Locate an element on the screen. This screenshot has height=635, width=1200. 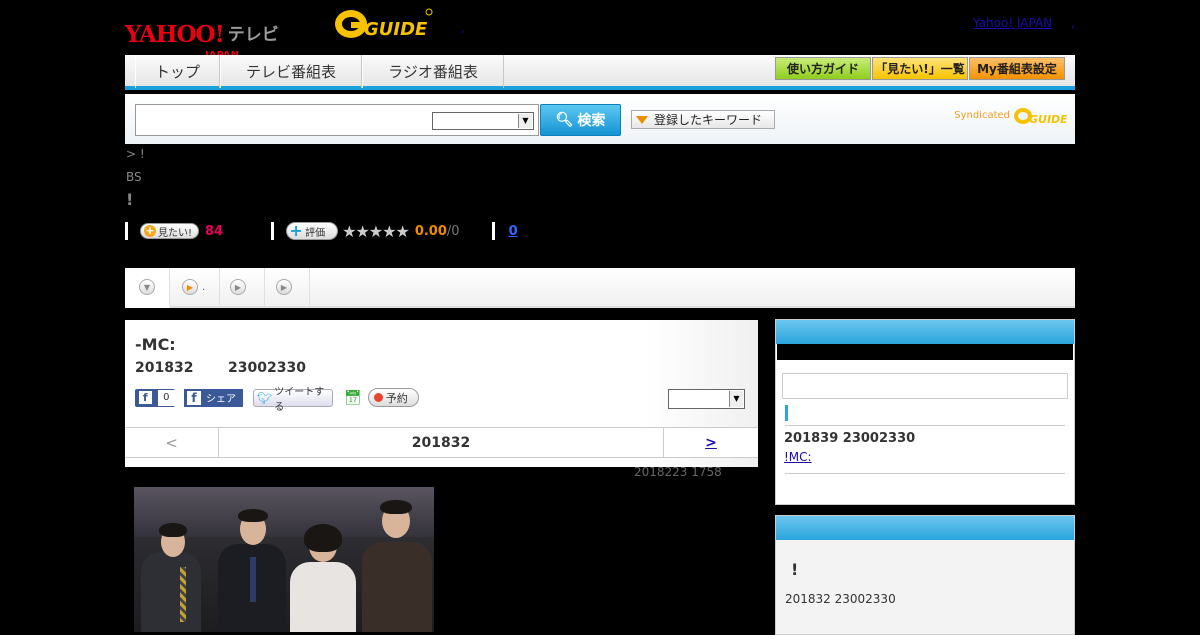
yahoo-logo: YAHOO! JAPAN テレビ is located at coordinates (202, 33).